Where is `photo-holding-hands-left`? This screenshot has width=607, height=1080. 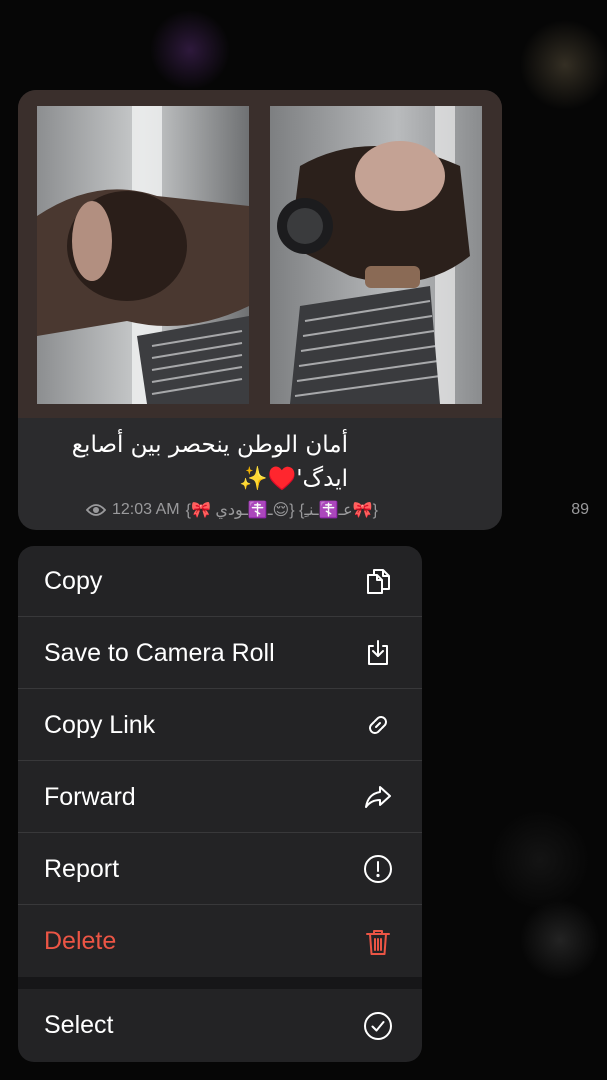 photo-holding-hands-left is located at coordinates (143, 255).